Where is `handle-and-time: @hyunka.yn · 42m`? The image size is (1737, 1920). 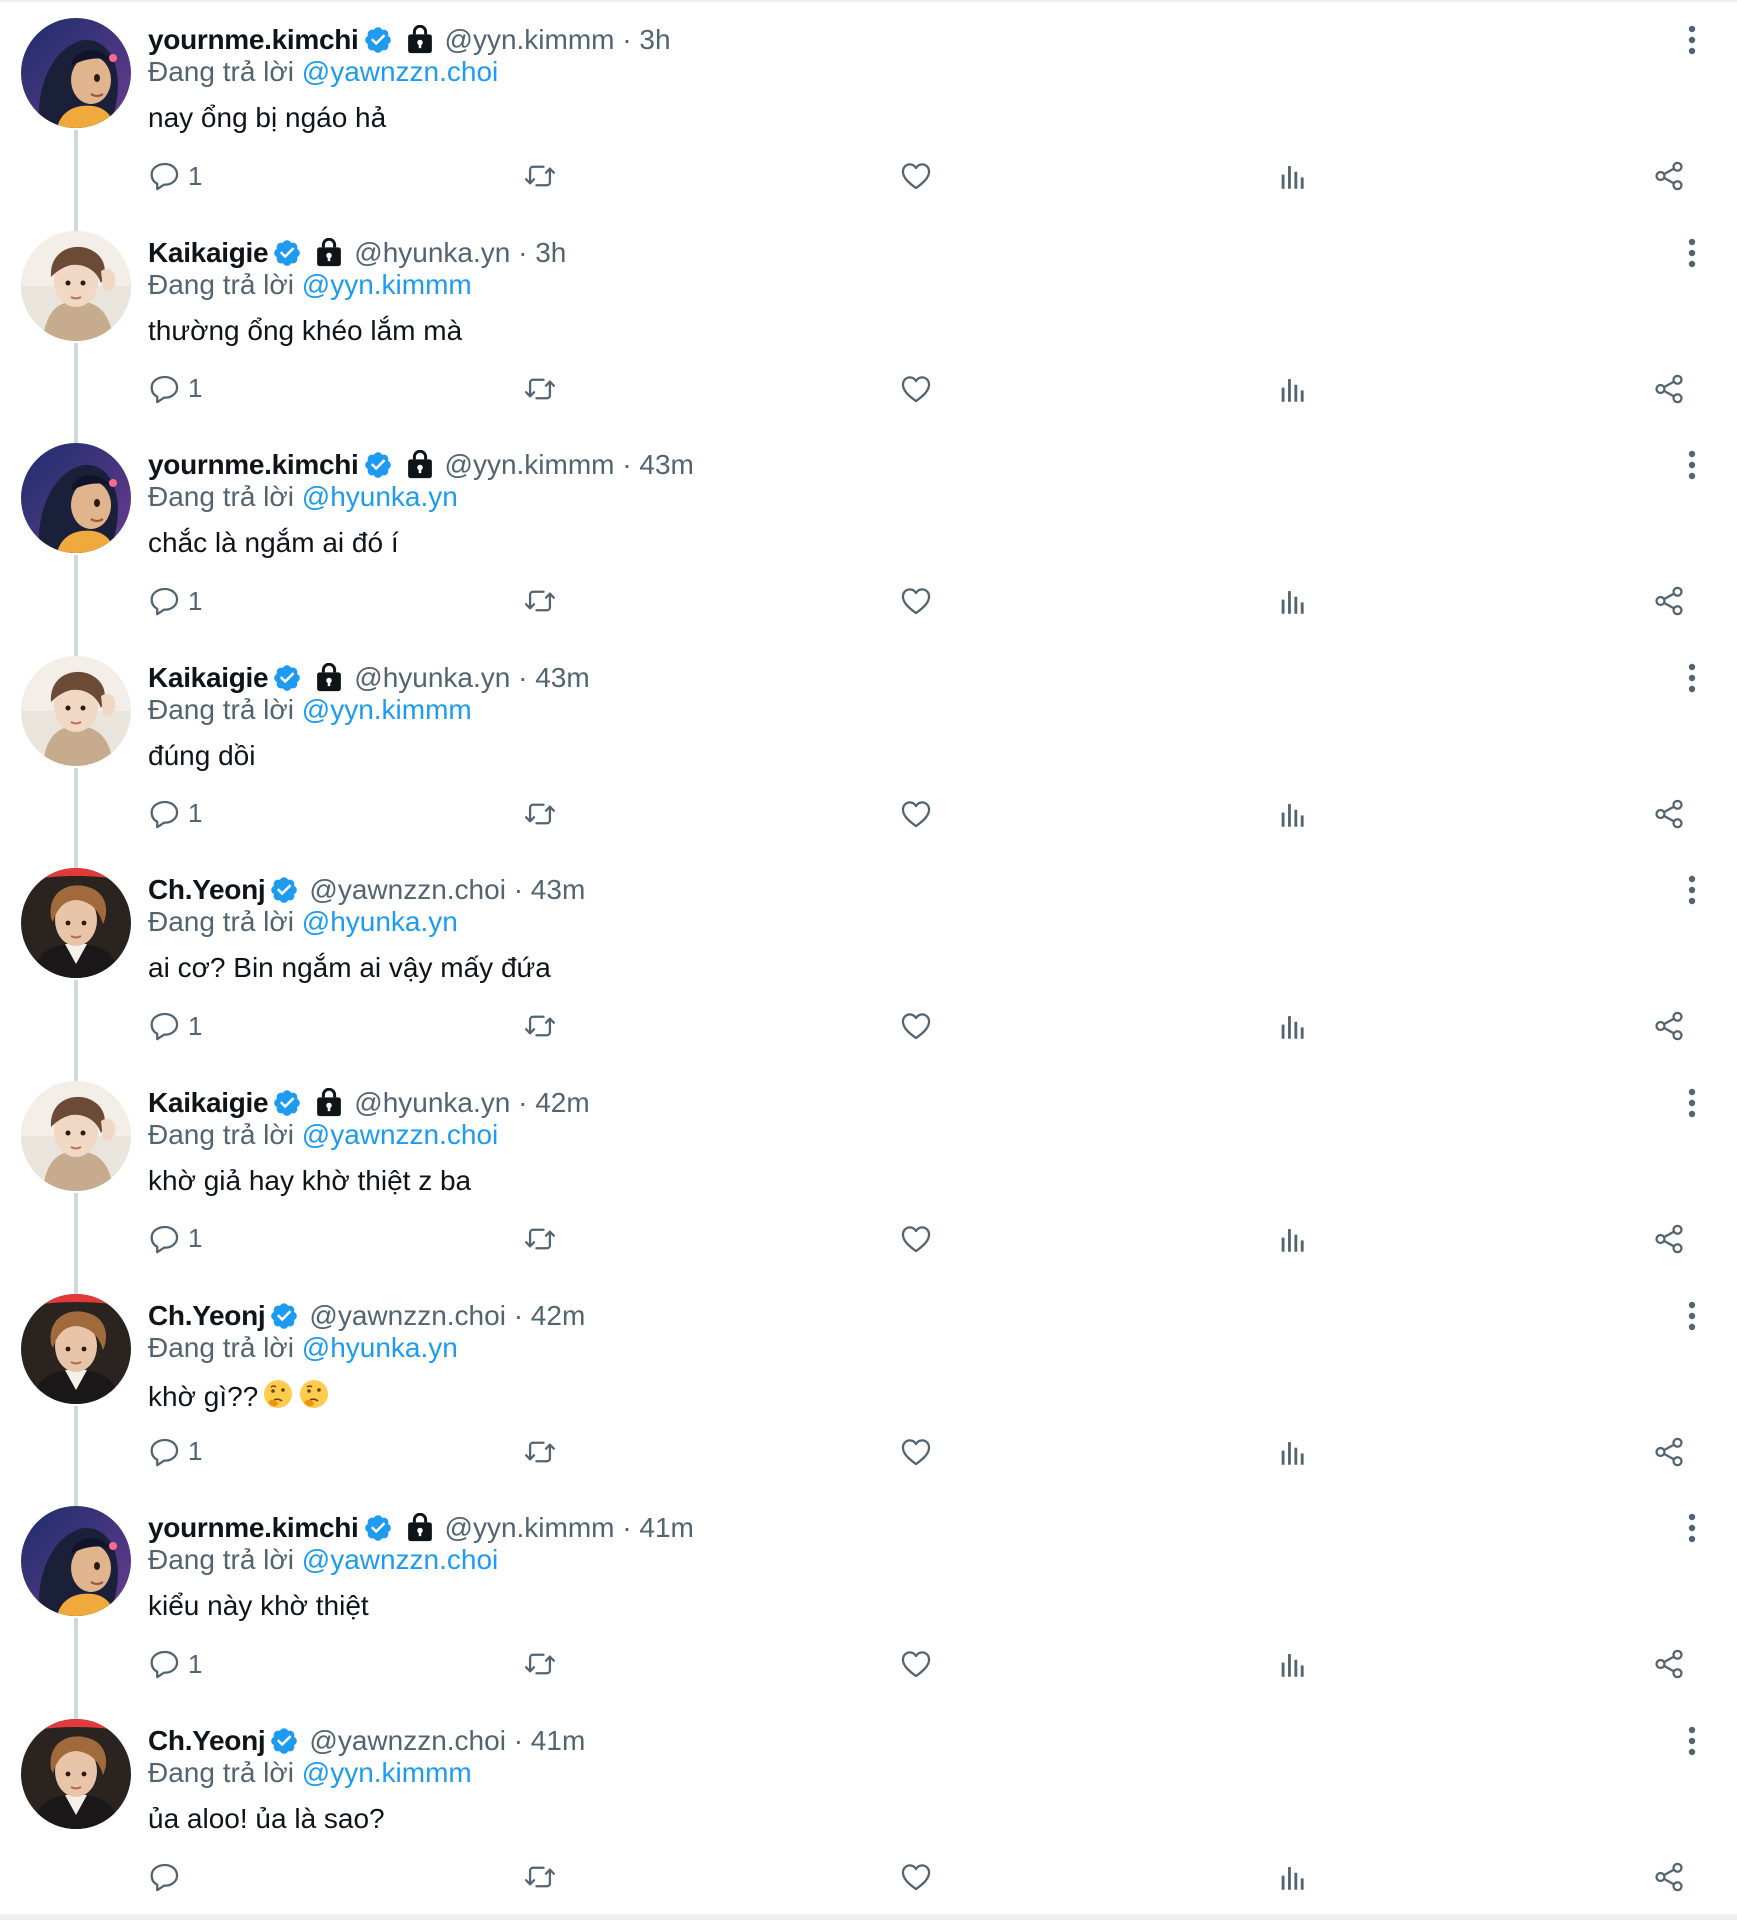
handle-and-time: @hyunka.yn · 42m is located at coordinates (471, 1103).